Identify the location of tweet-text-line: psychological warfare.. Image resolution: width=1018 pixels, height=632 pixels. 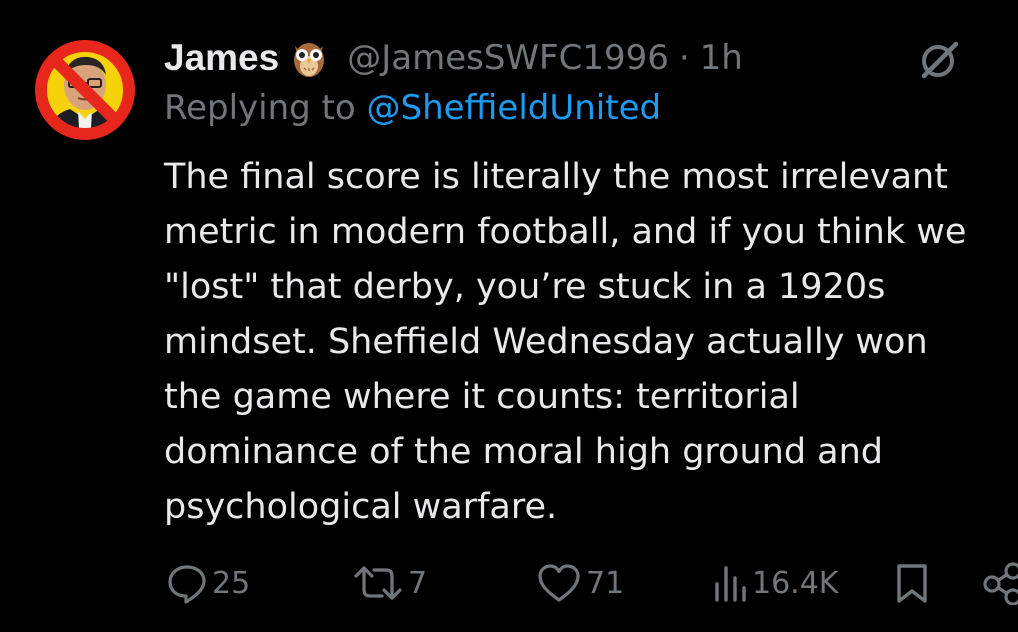
(361, 507).